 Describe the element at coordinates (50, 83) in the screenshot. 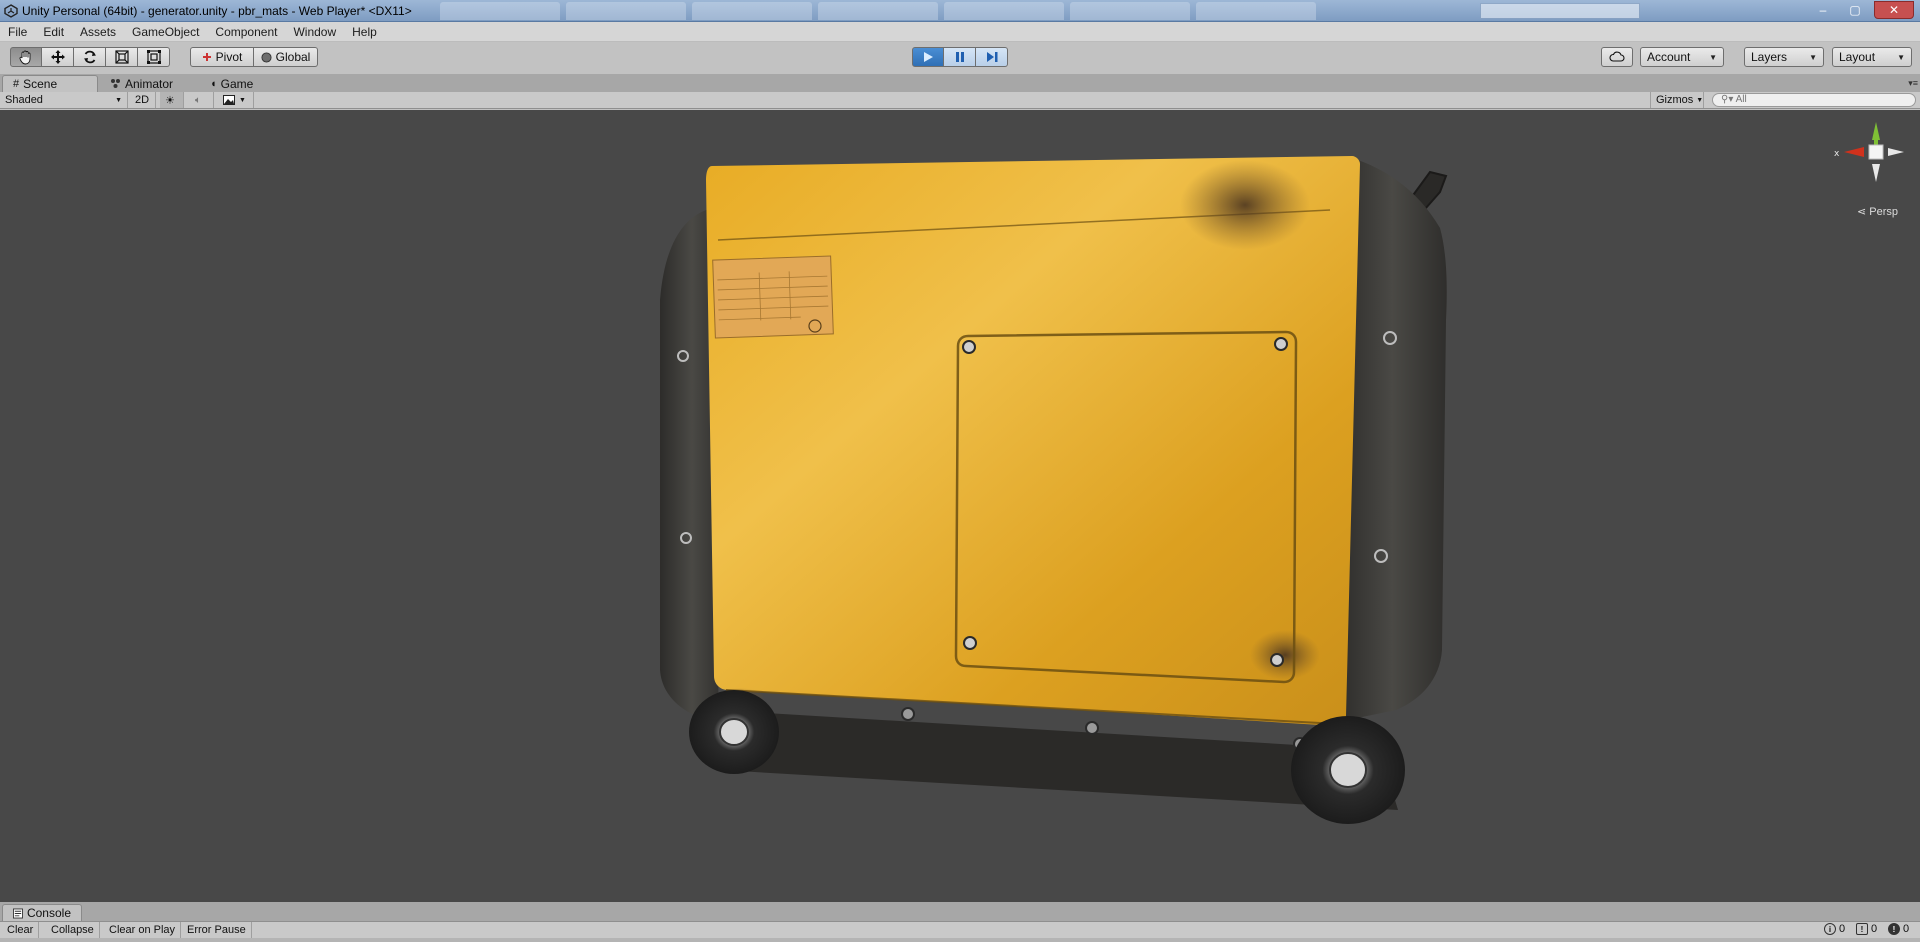

I see `tab-scene: # Scene` at that location.